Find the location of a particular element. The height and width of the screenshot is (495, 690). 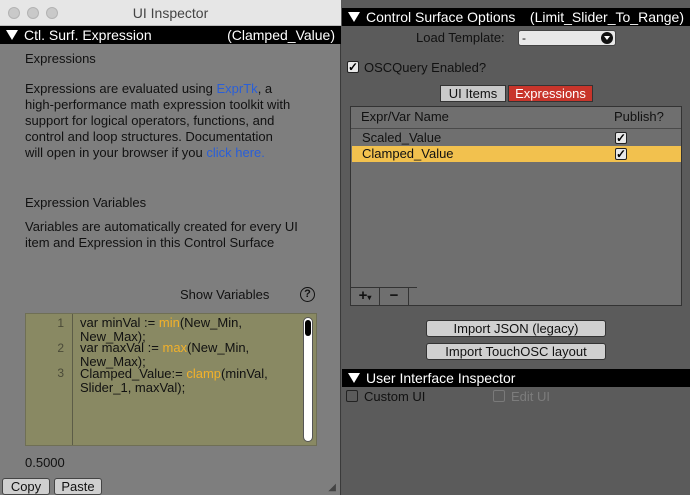

oscquery-label: OSCQuery Enabled? is located at coordinates (425, 67).